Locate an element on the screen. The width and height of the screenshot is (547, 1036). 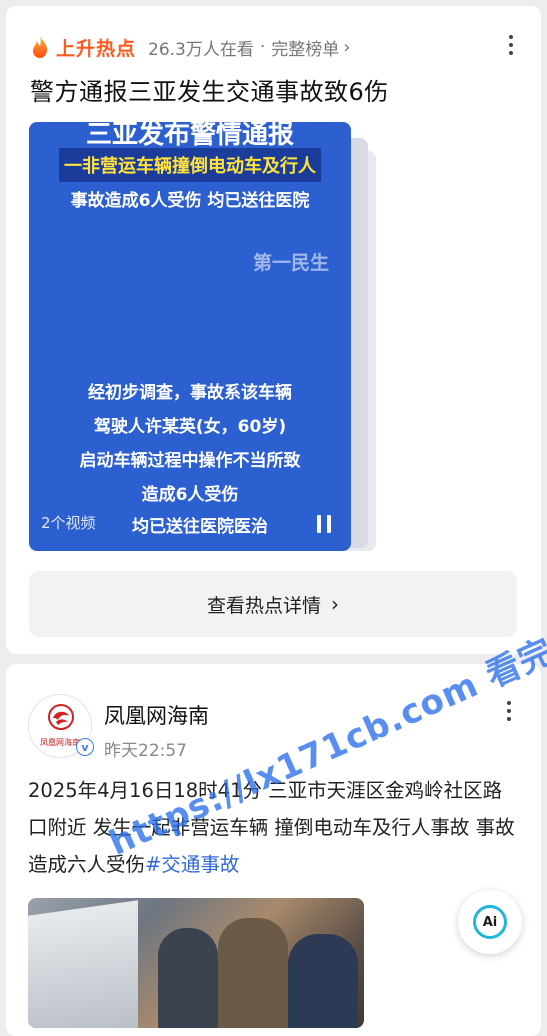
full-list-link: 完整榜单 is located at coordinates (305, 47).